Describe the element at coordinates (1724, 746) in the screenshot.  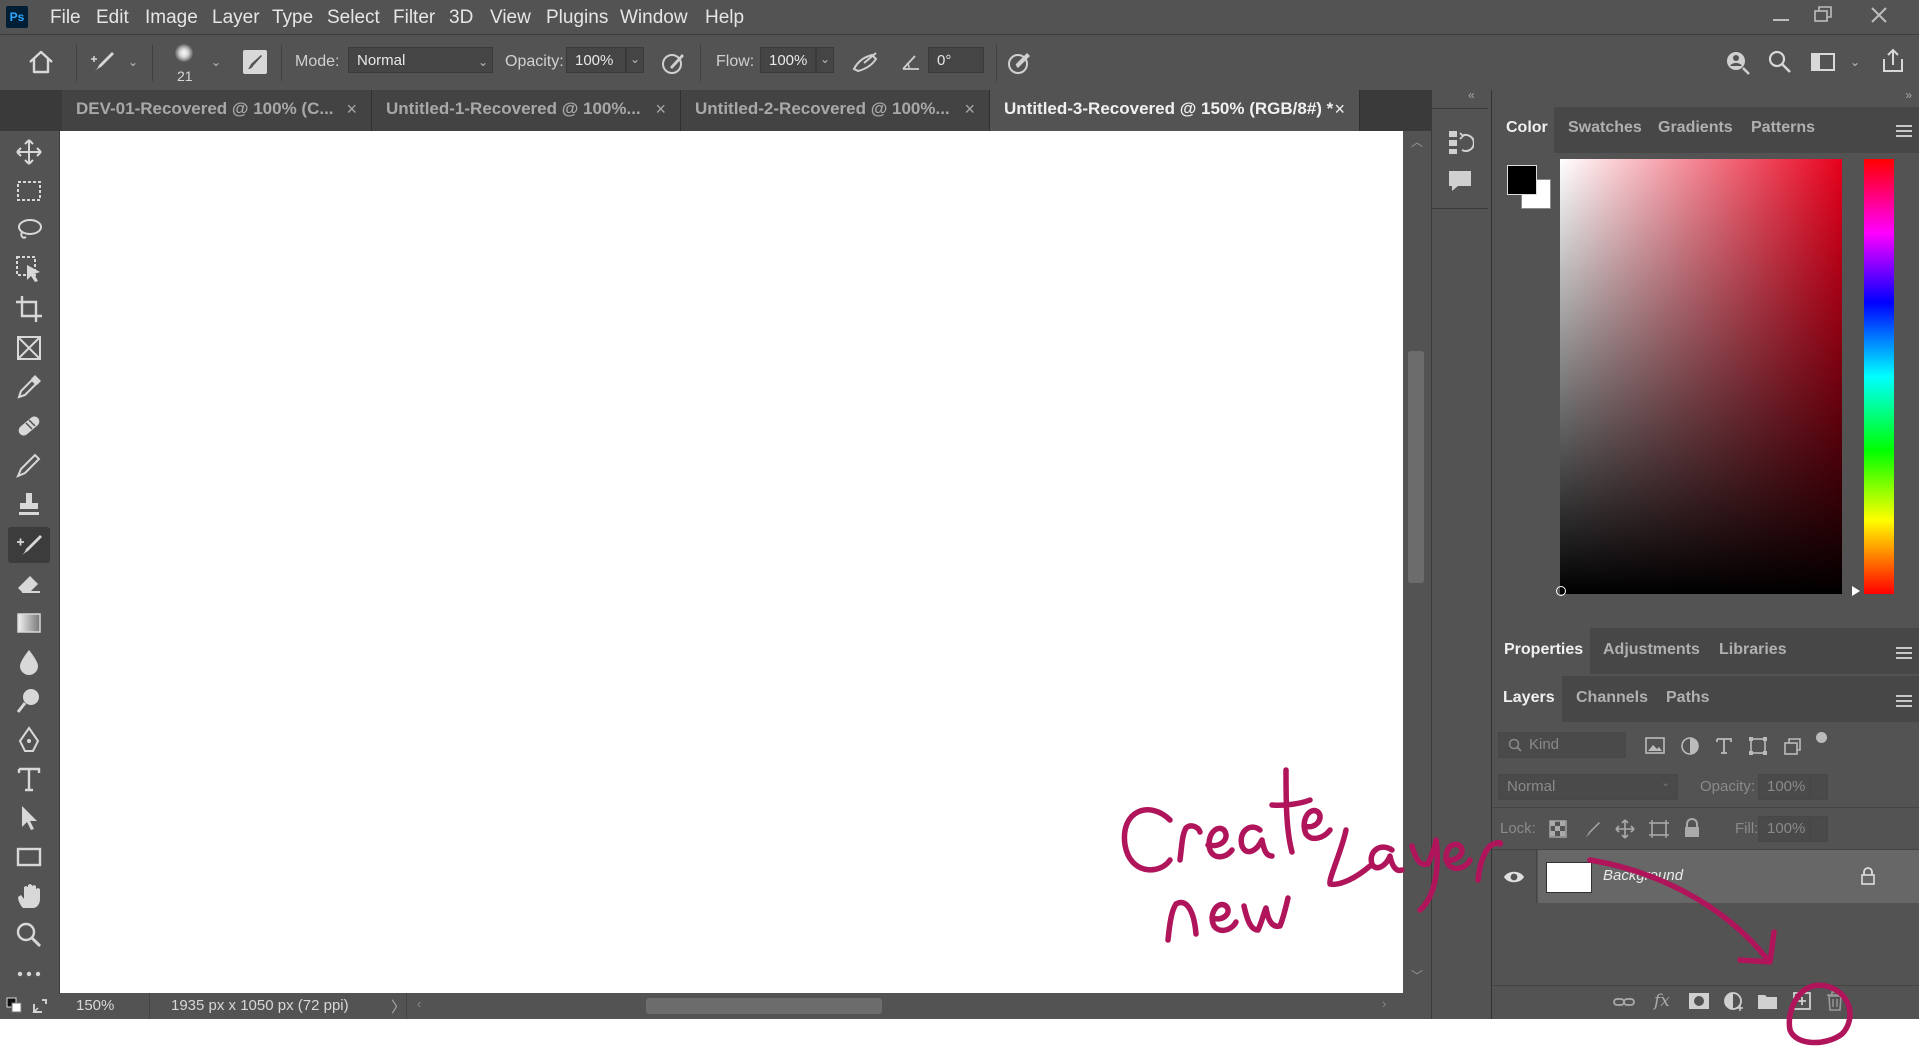
I see `filter-type-icon` at that location.